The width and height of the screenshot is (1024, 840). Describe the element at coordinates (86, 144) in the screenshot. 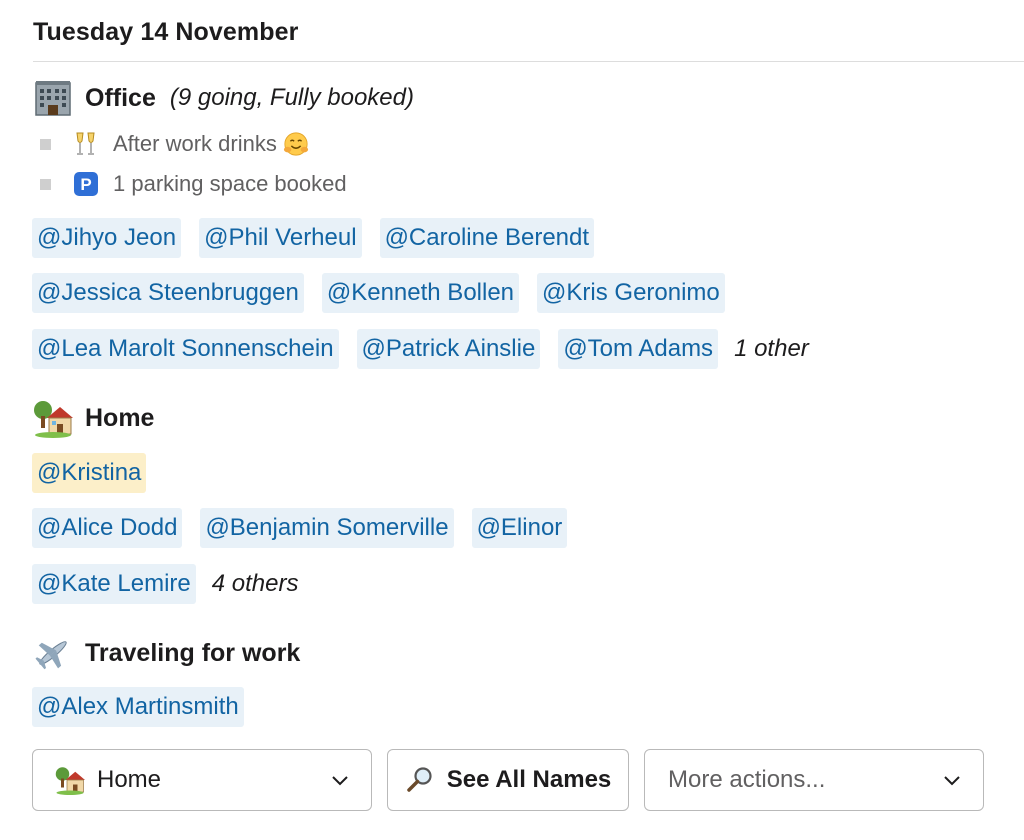

I see `champagne-icon` at that location.